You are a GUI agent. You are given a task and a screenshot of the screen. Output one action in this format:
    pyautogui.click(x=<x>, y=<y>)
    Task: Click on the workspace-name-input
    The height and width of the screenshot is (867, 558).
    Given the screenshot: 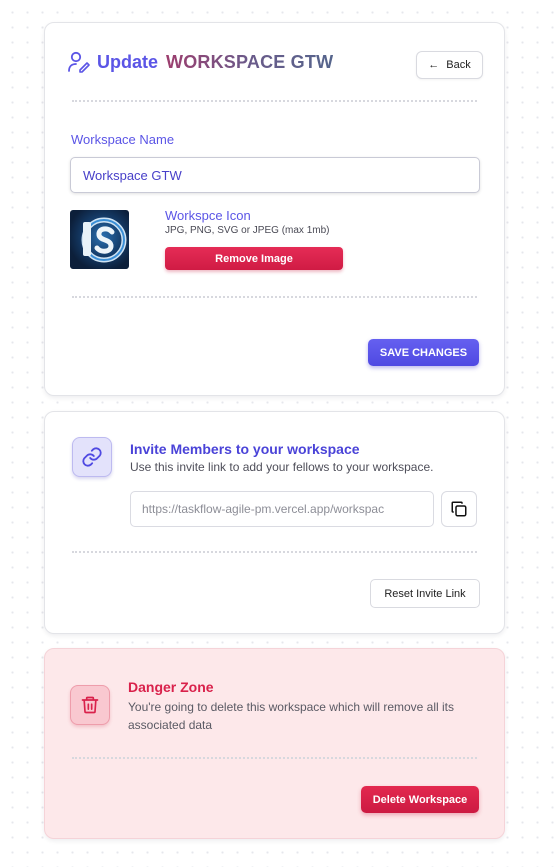 What is the action you would take?
    pyautogui.click(x=275, y=175)
    